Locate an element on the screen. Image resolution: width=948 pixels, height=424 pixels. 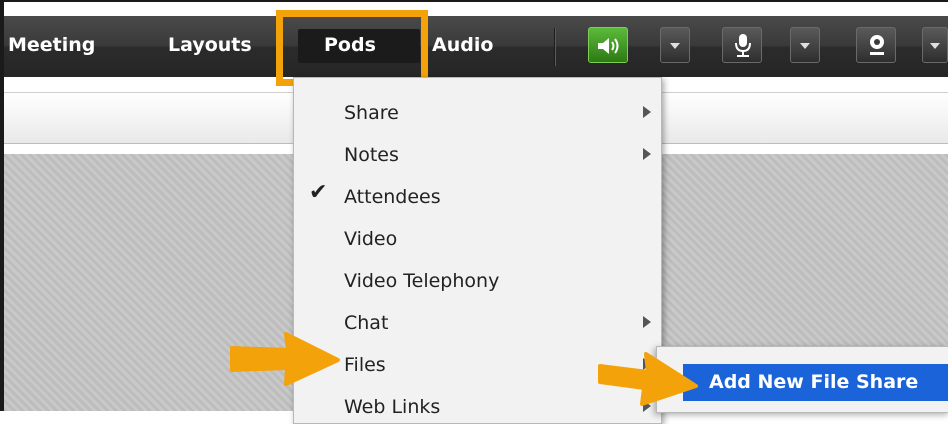
menu-layouts: Layouts is located at coordinates (210, 46).